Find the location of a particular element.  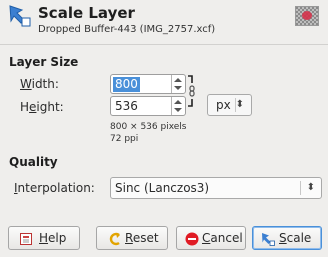

interpolation-select: Sinc (Lanczos3) ⬍ is located at coordinates (216, 188).